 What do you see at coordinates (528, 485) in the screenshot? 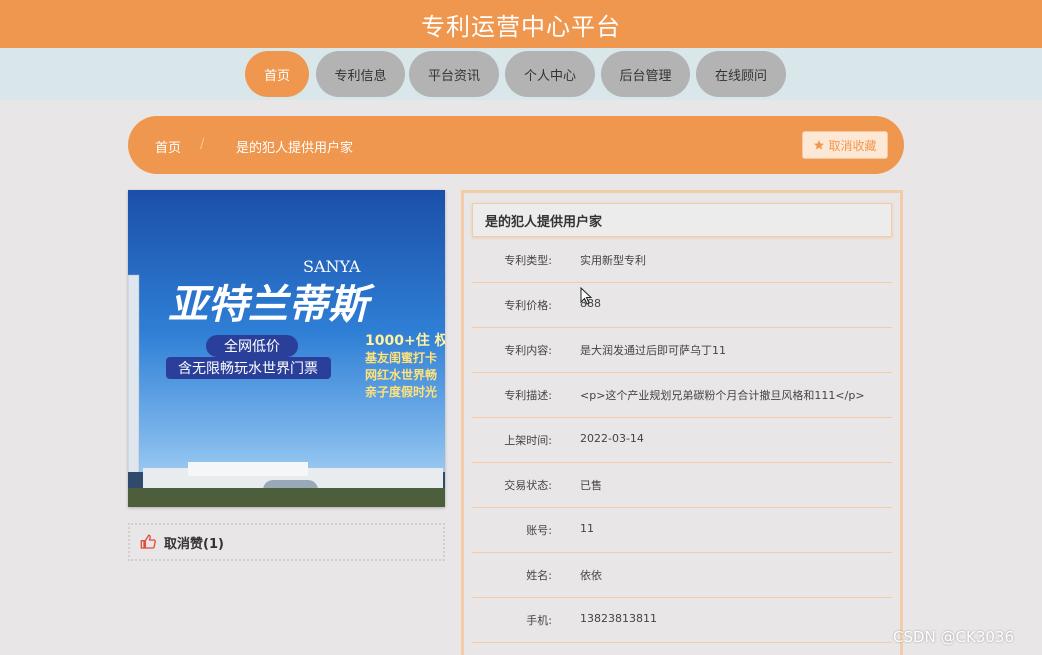
I see `detail-key: 交易状态:` at bounding box center [528, 485].